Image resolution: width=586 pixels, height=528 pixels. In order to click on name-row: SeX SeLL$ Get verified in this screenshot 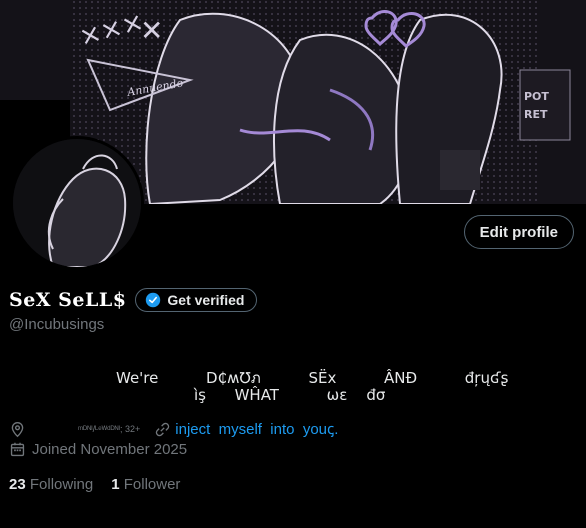, I will do `click(133, 300)`.